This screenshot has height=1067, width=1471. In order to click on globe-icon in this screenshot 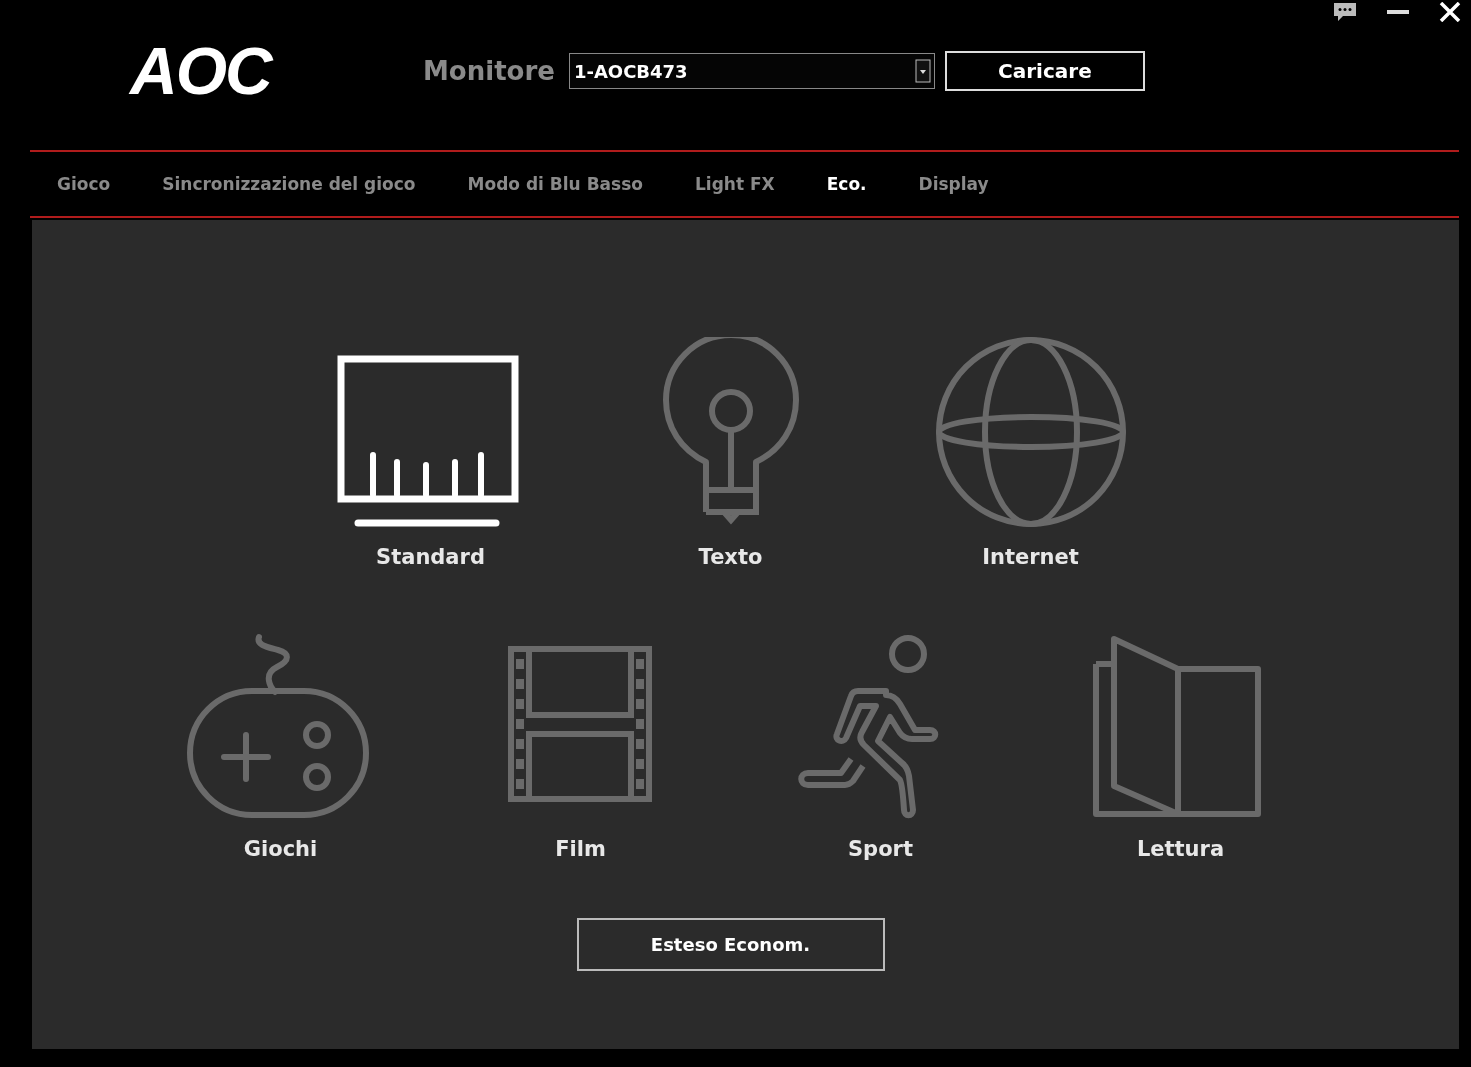, I will do `click(1030, 432)`.